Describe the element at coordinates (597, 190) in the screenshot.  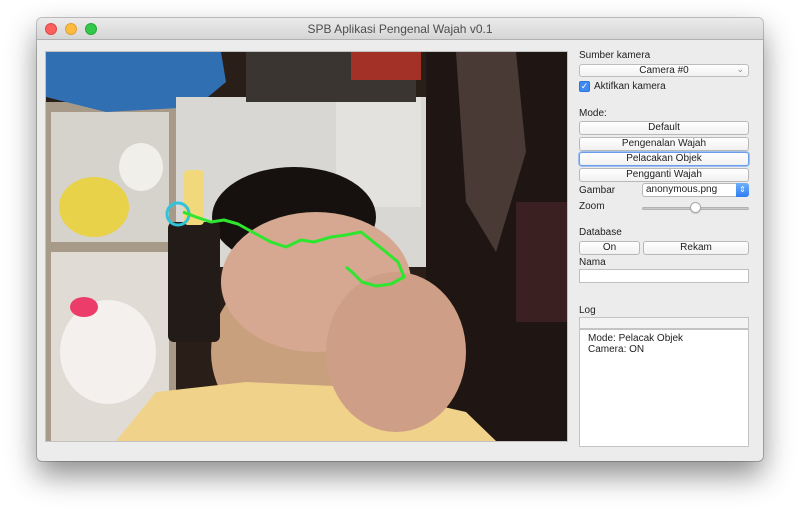
I see `image-label: Gambar` at that location.